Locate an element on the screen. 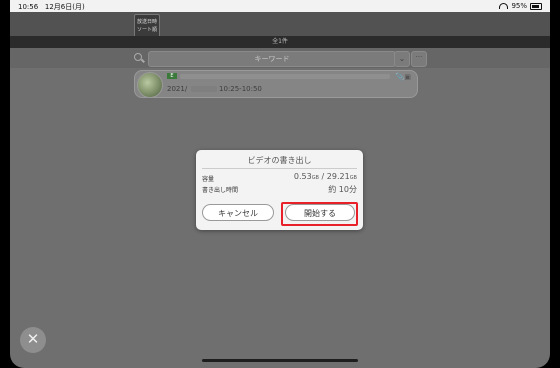  result-count: 全1件 is located at coordinates (280, 42).